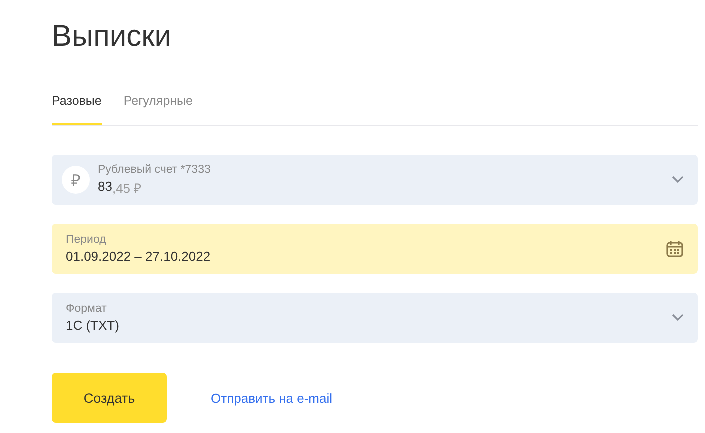  What do you see at coordinates (86, 309) in the screenshot?
I see `field-label: Формат` at bounding box center [86, 309].